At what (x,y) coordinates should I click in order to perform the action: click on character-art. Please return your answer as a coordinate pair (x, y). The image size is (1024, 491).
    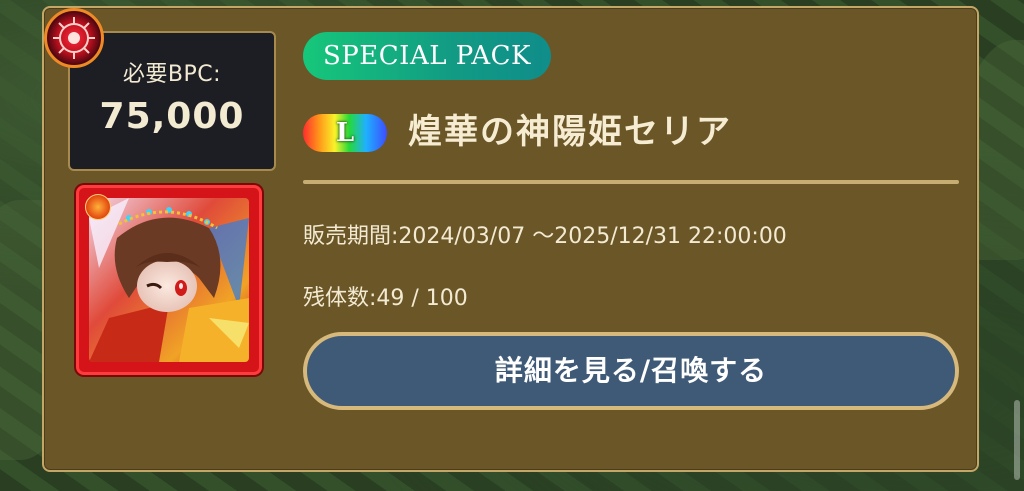
    Looking at the image, I should click on (169, 280).